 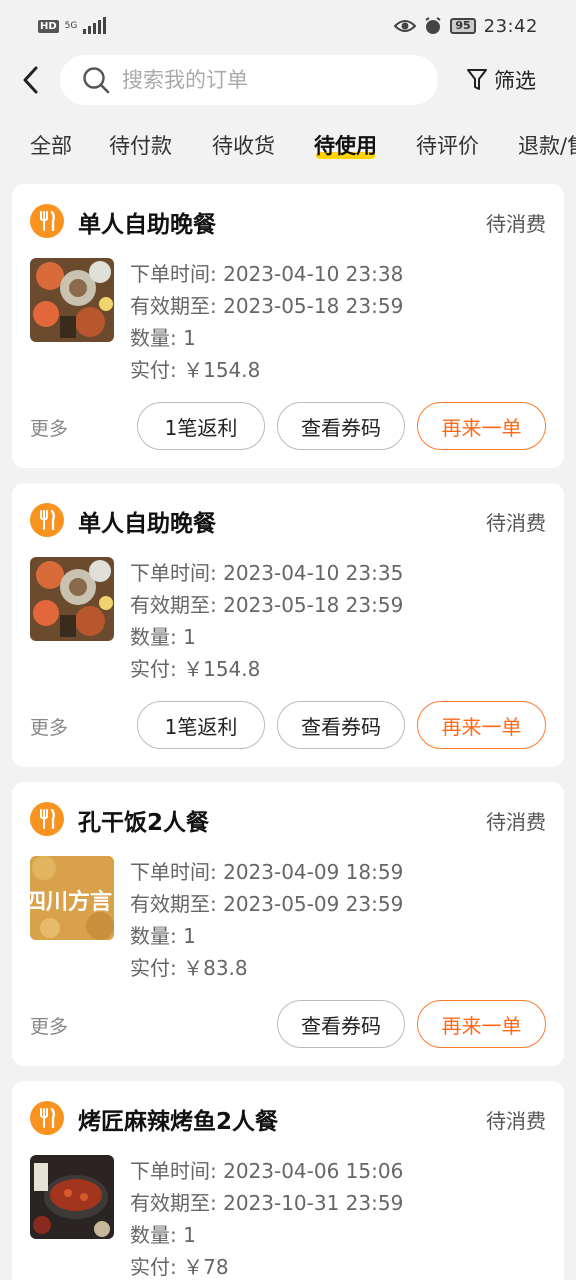 I want to click on shop-name: 孔干饭2人餐, so click(x=143, y=820).